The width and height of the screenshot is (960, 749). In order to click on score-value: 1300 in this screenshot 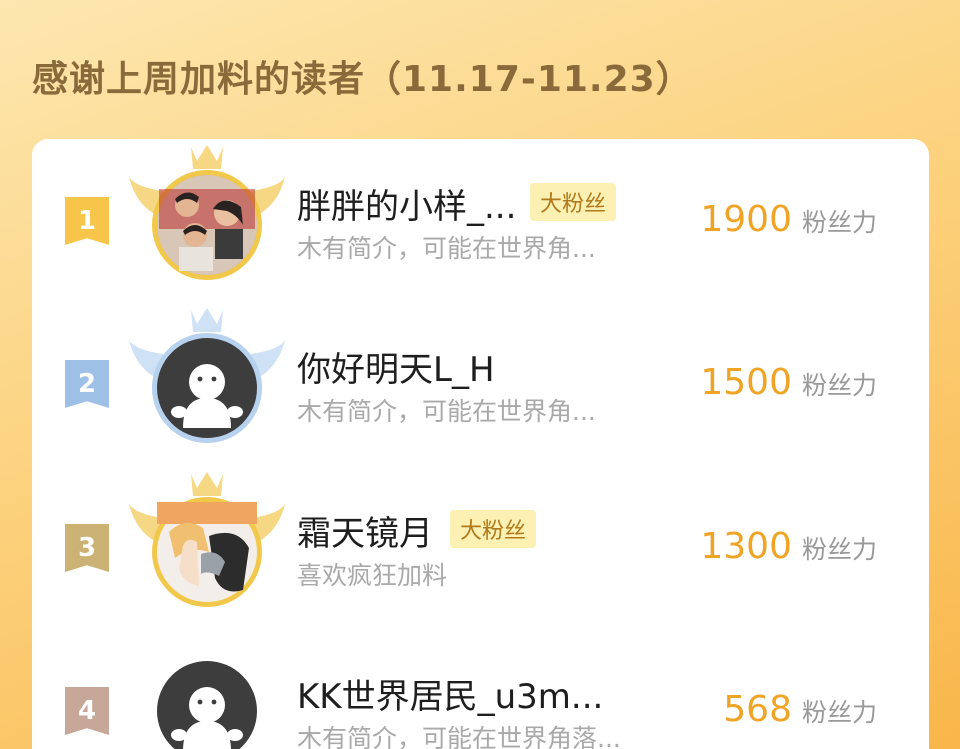, I will do `click(746, 546)`.